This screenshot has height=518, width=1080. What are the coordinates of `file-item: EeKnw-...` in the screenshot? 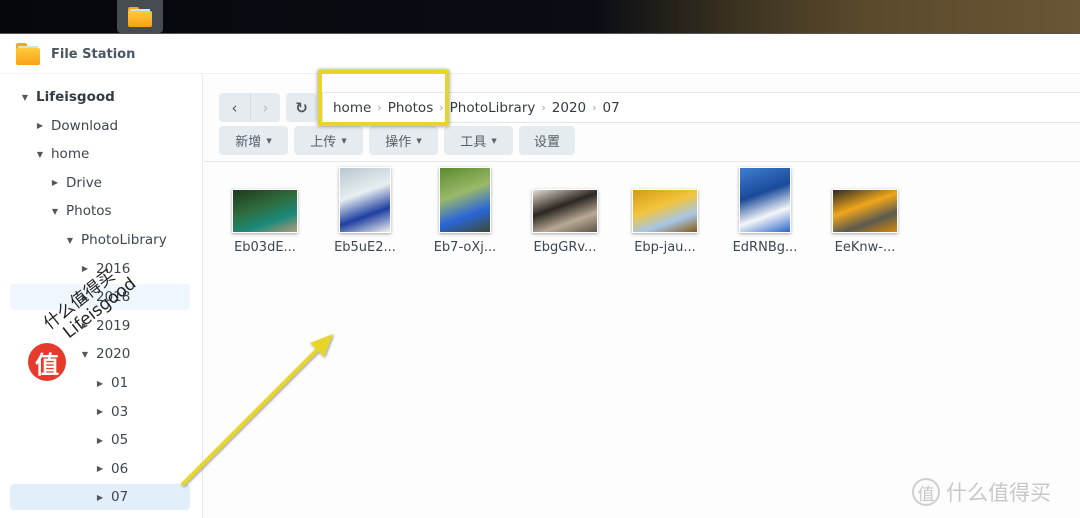 It's located at (865, 213).